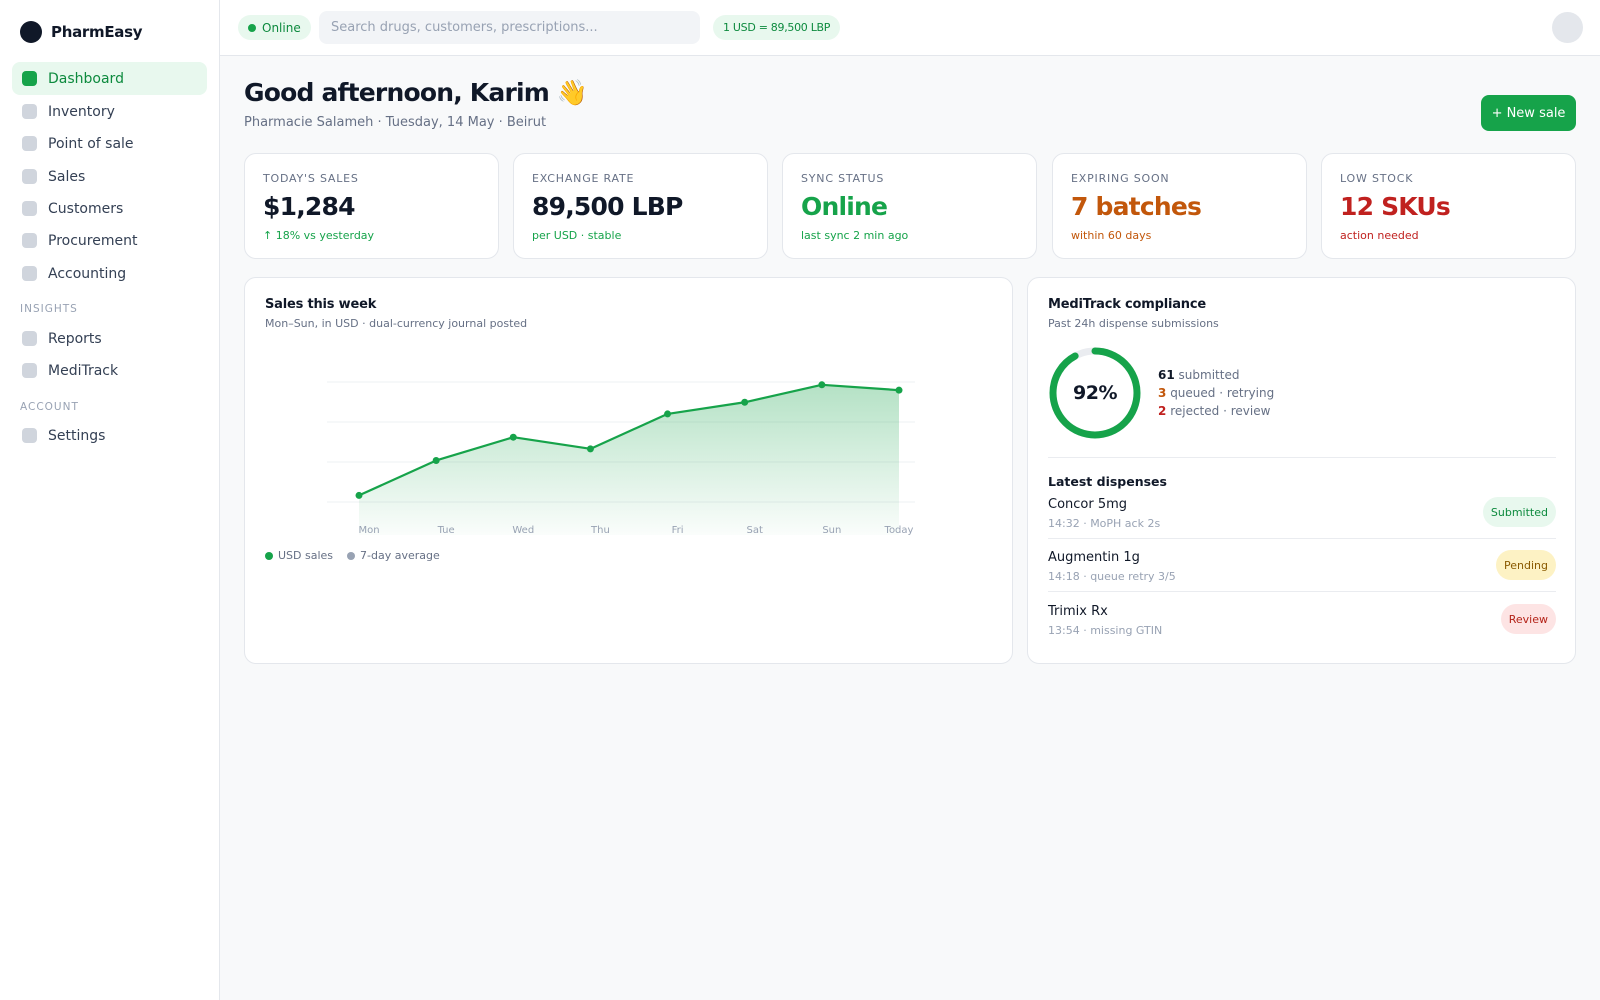 This screenshot has height=1000, width=1600. Describe the element at coordinates (49, 407) in the screenshot. I see `section-label-account: ACCOUNT` at that location.